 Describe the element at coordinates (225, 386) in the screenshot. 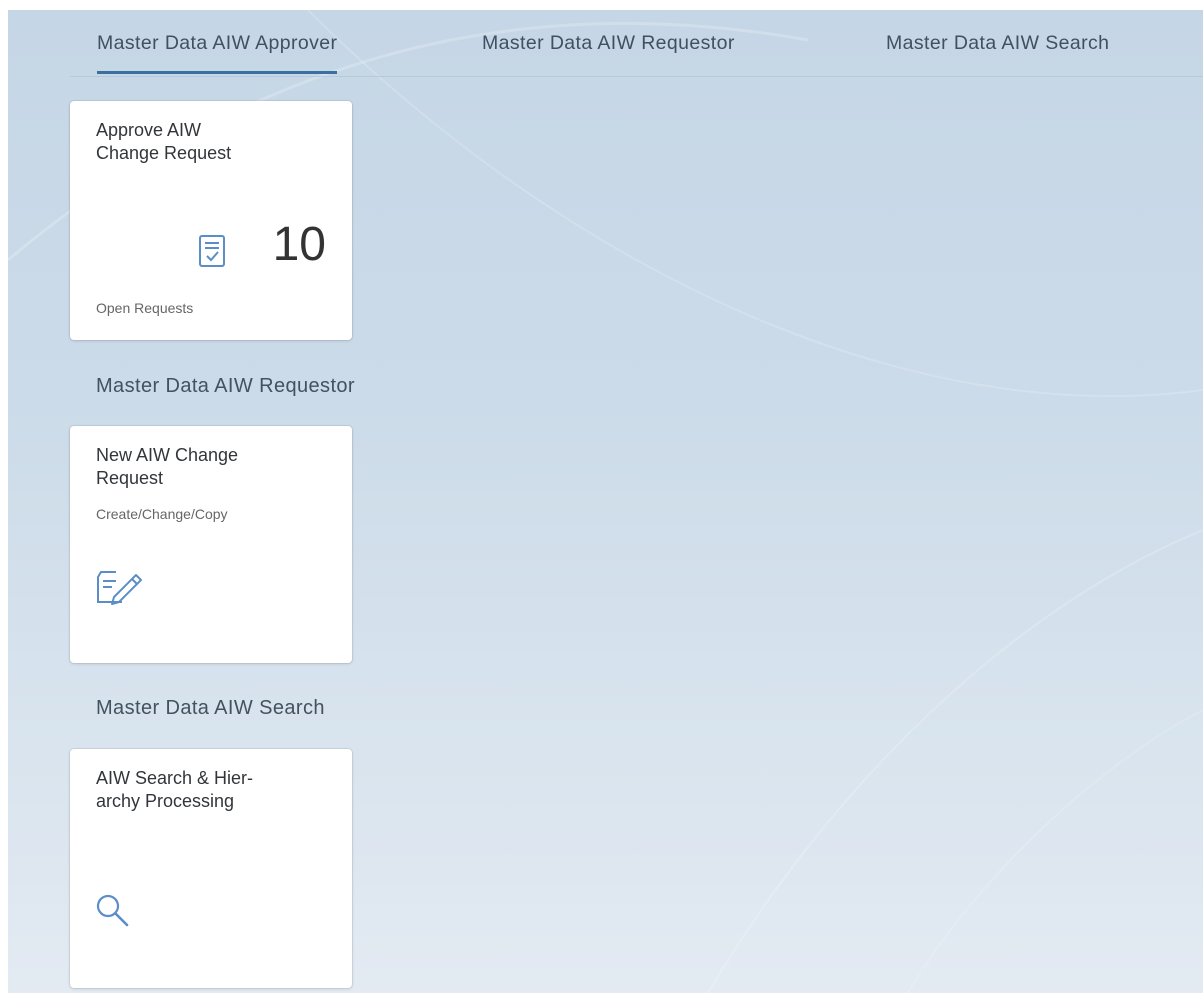

I see `group-title-requestor: Master Data AIW Requestor` at that location.